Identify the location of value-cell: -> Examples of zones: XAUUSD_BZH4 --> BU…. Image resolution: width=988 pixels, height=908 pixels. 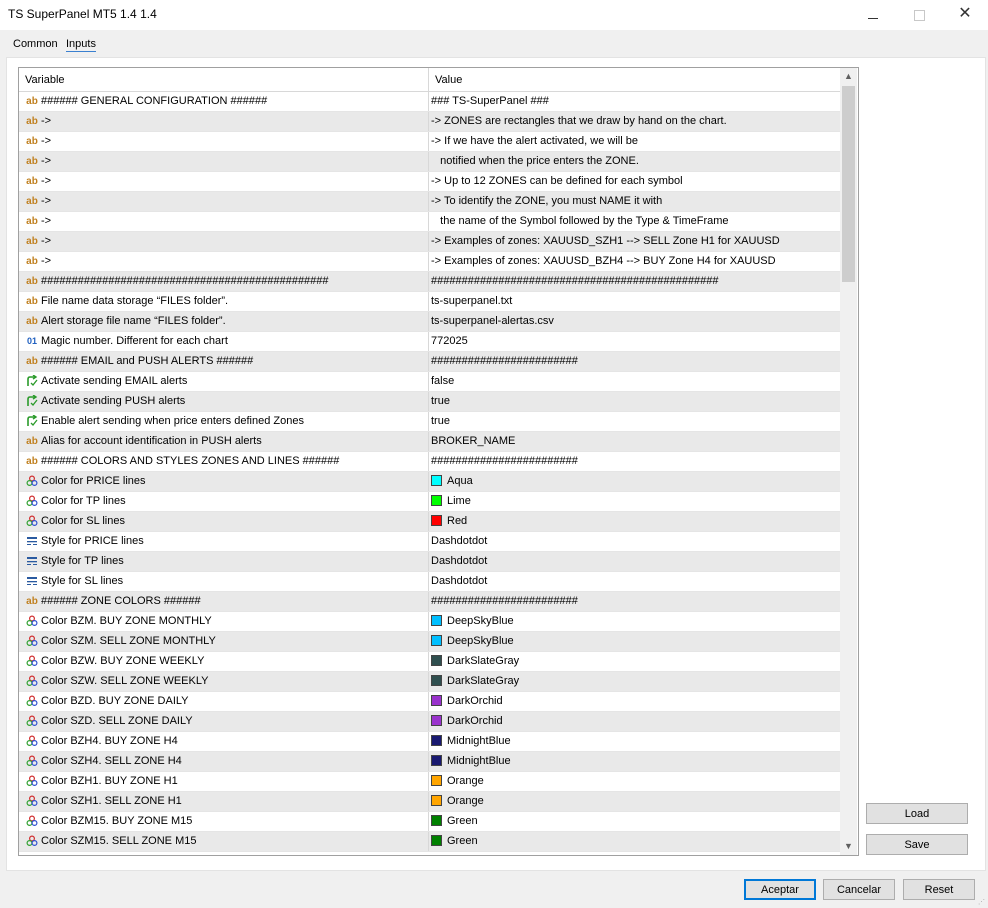
(633, 261).